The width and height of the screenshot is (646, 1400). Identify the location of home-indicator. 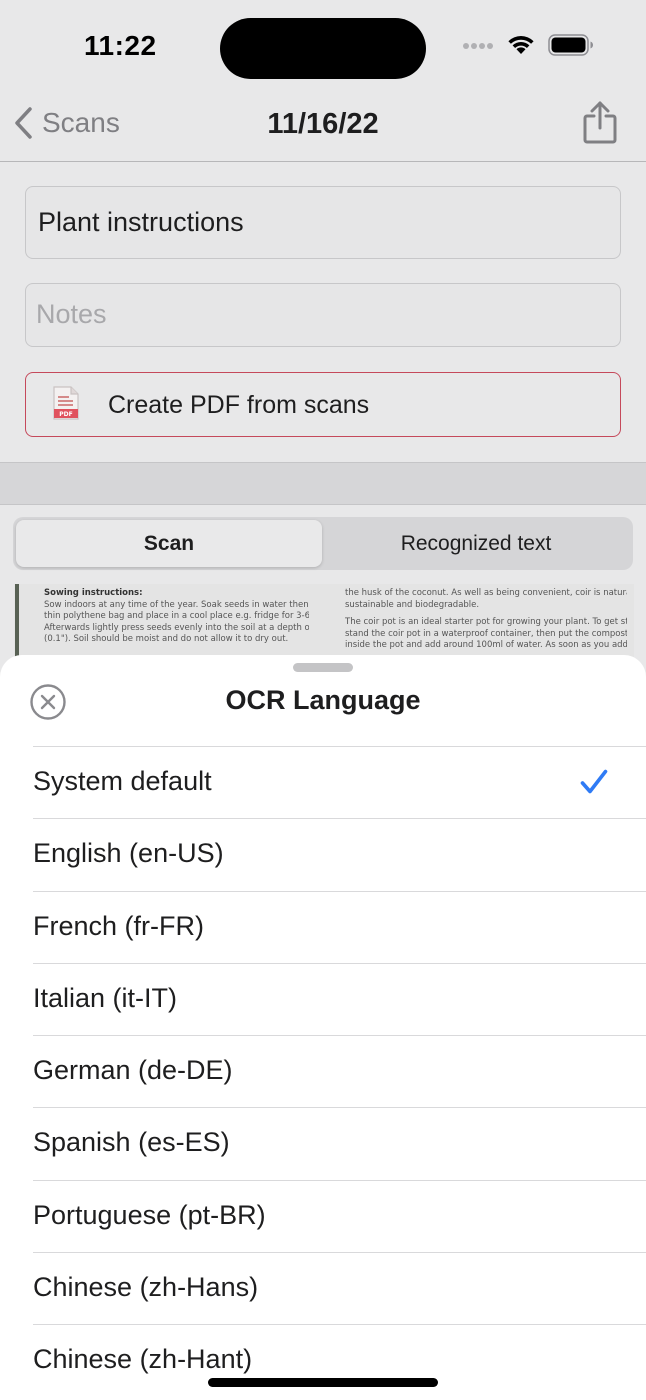
(323, 1382).